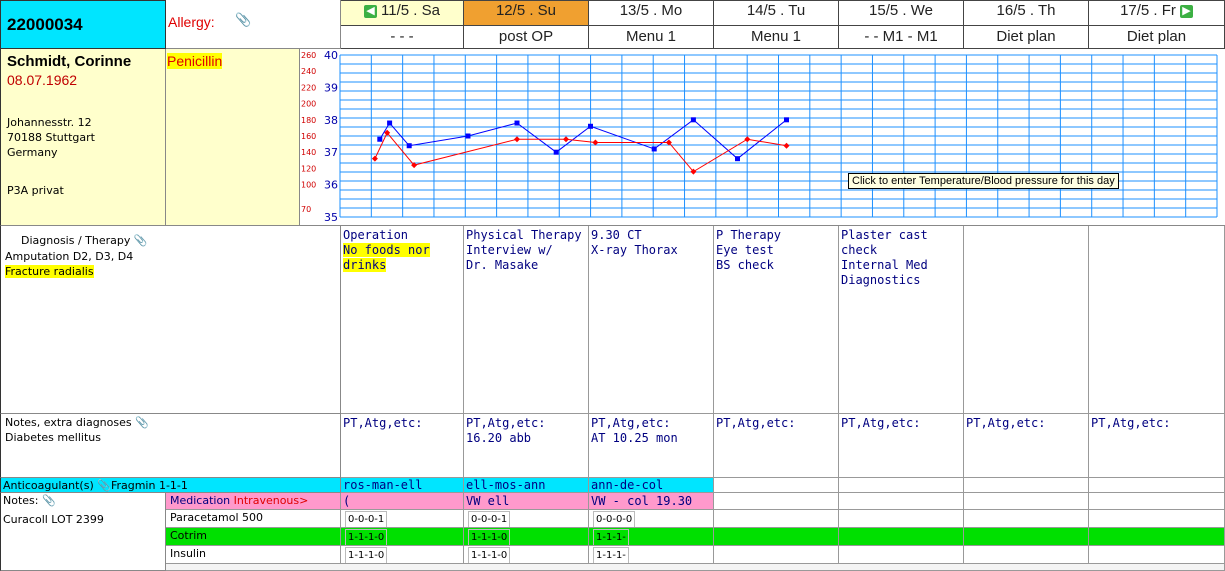  What do you see at coordinates (253, 537) in the screenshot?
I see `medication-name: Cotrim` at bounding box center [253, 537].